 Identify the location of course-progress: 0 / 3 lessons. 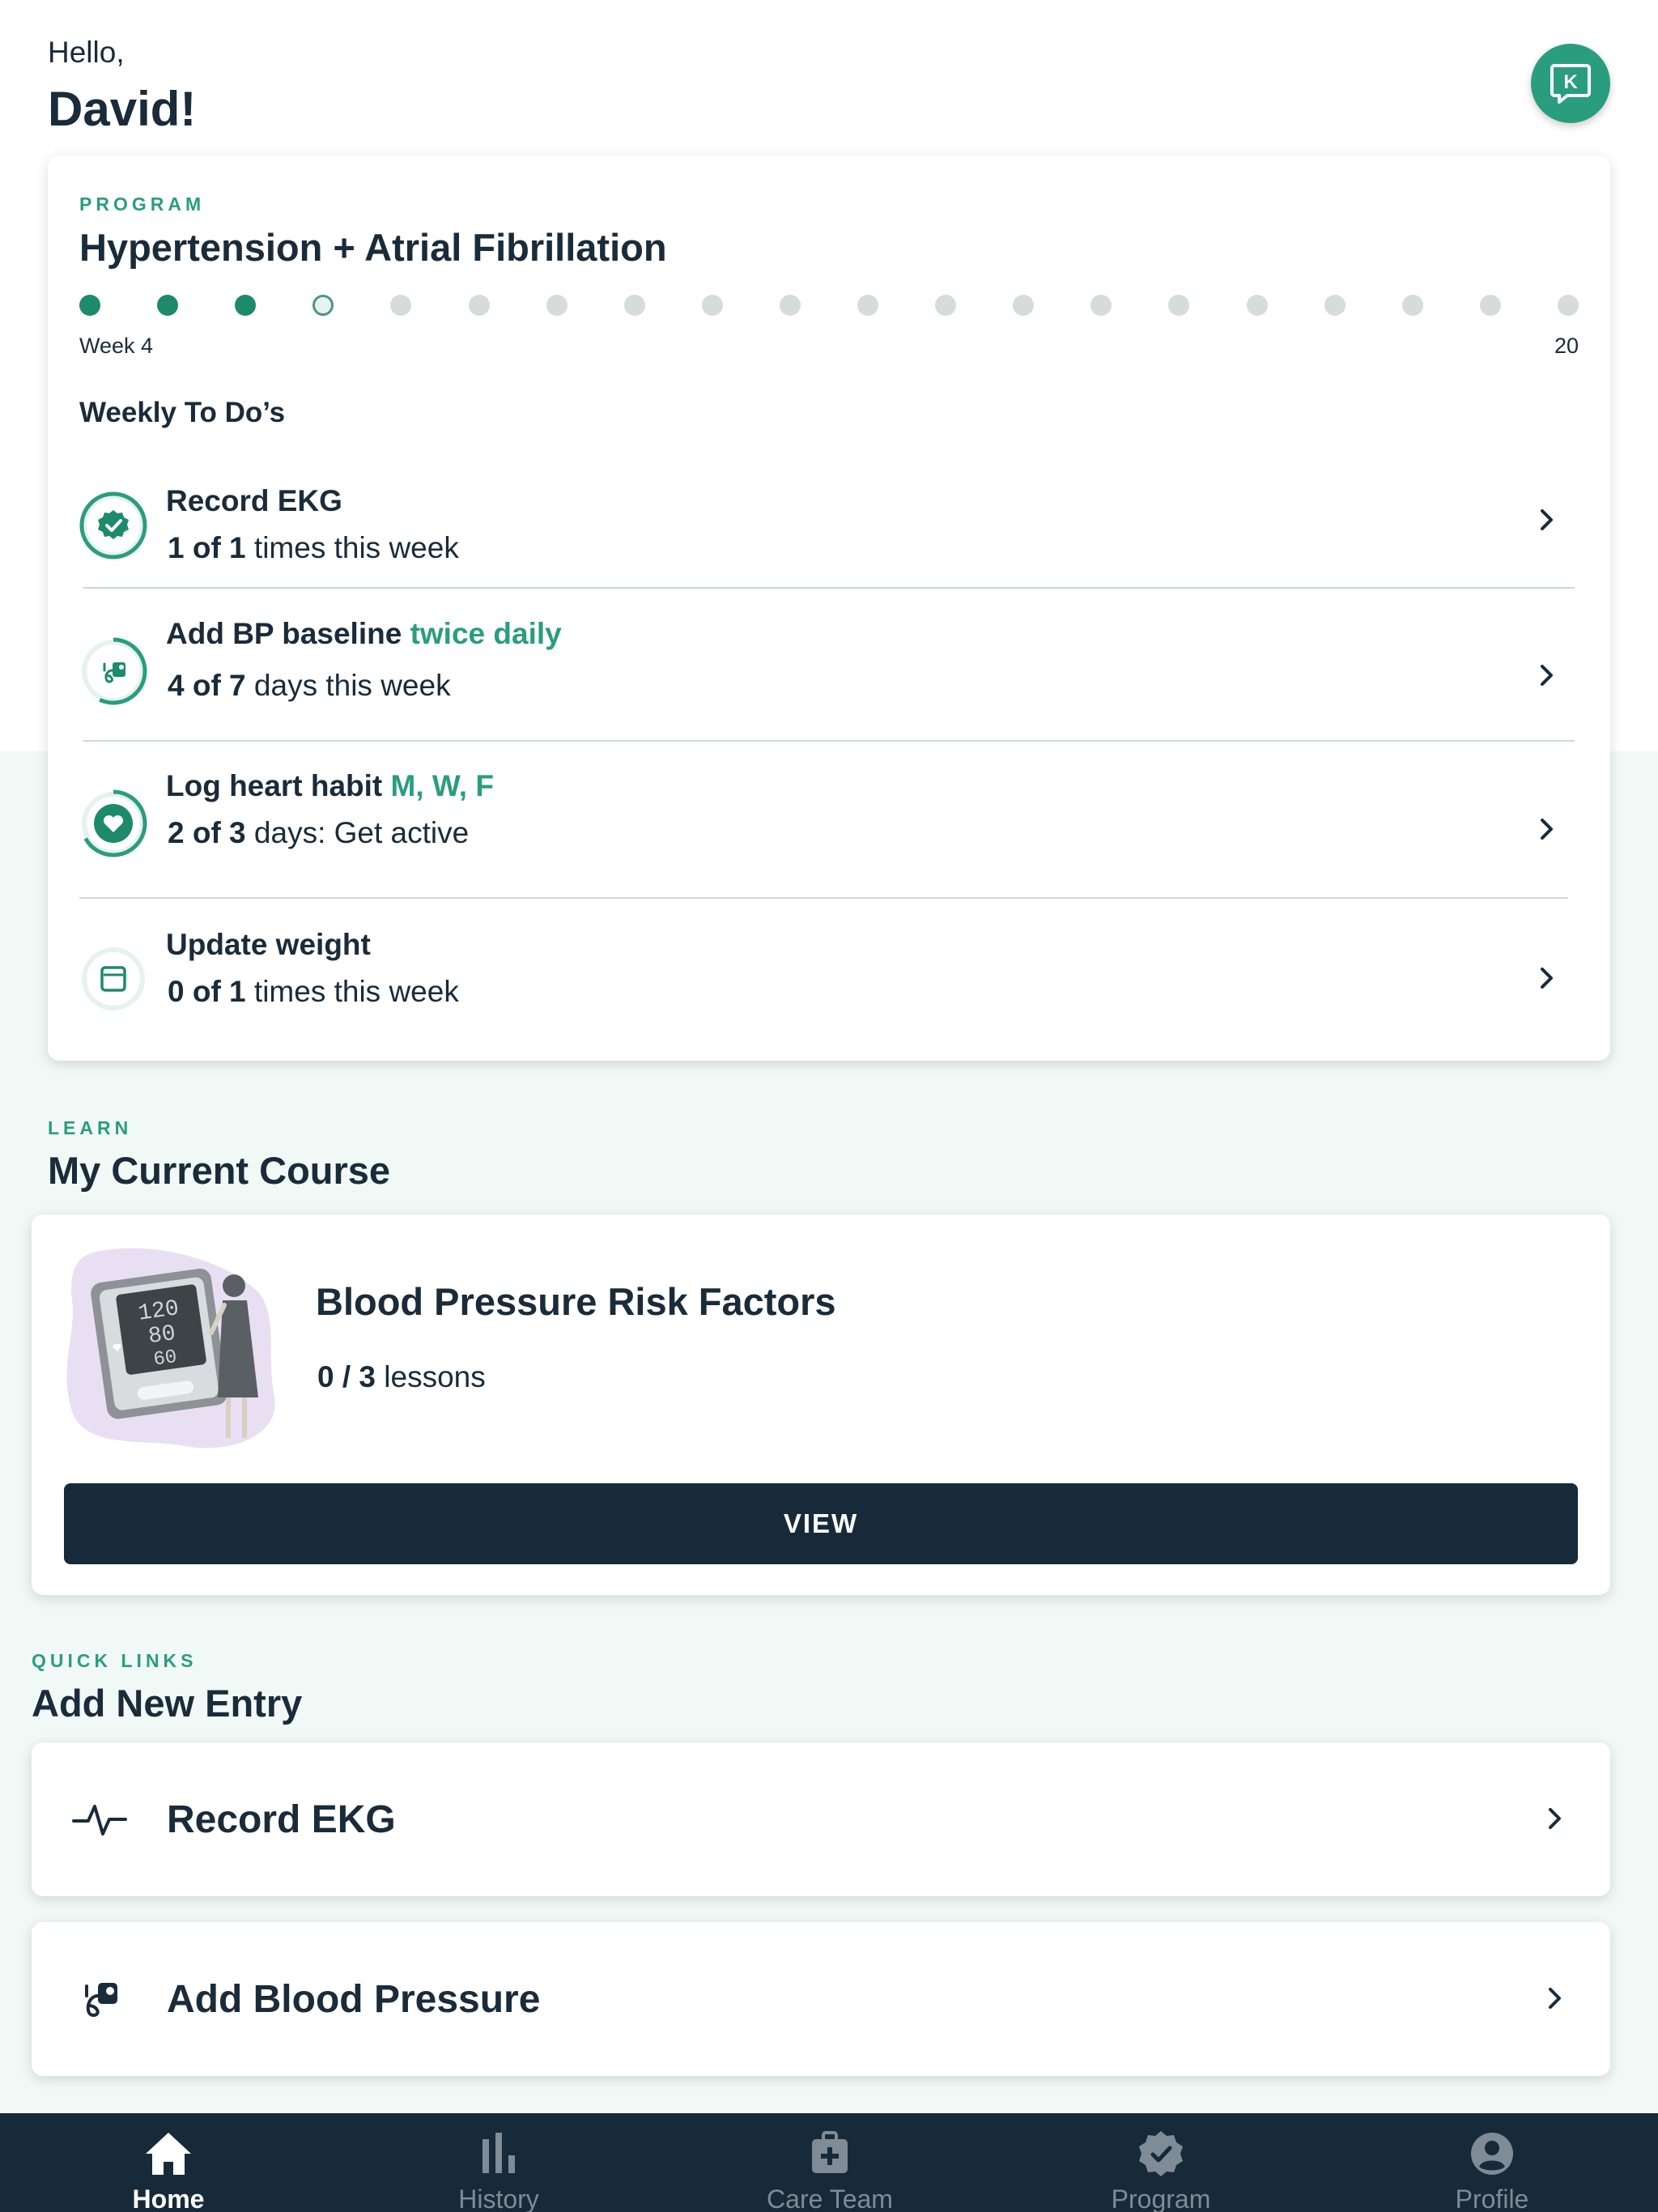
(401, 1377).